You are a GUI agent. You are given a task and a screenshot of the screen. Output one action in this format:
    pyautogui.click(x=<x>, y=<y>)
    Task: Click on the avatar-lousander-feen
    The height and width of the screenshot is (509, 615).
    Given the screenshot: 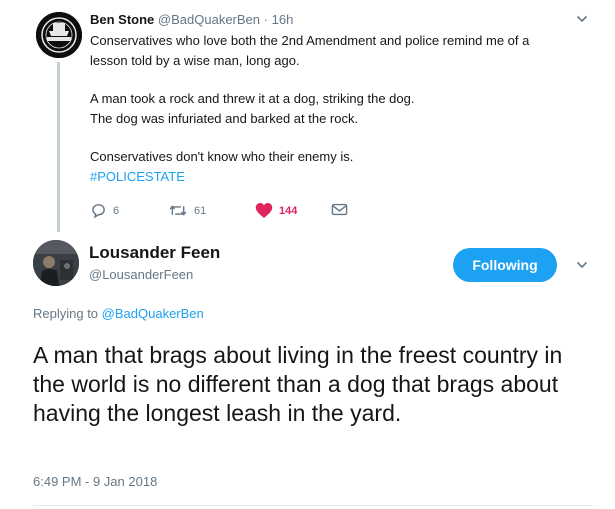 What is the action you would take?
    pyautogui.click(x=56, y=263)
    